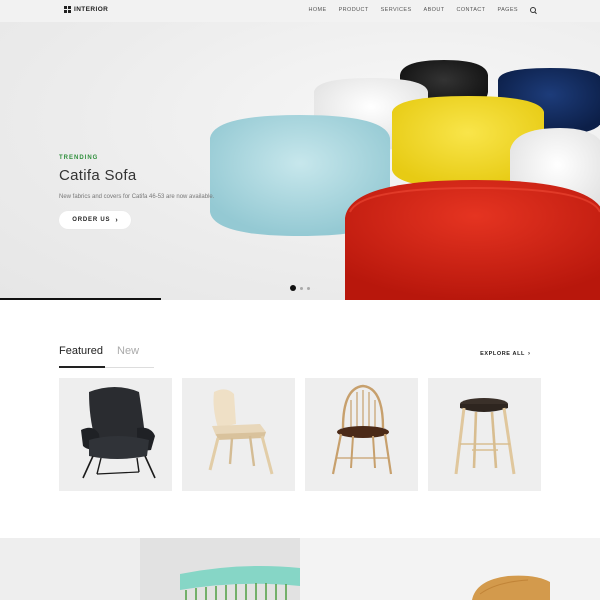 The image size is (600, 600). I want to click on wood-chair-image, so click(511, 587).